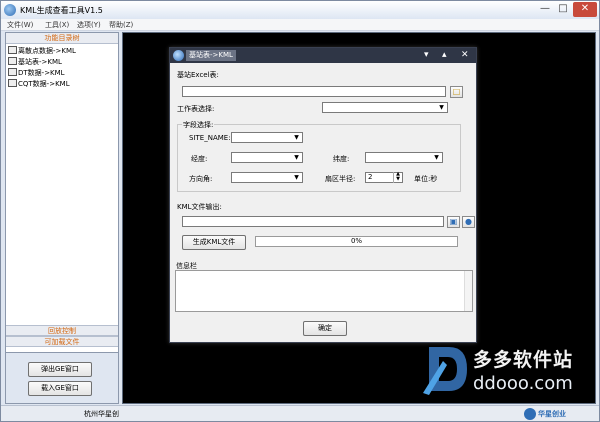 This screenshot has height=422, width=600. Describe the element at coordinates (445, 371) in the screenshot. I see `watermark-logo-icon` at that location.